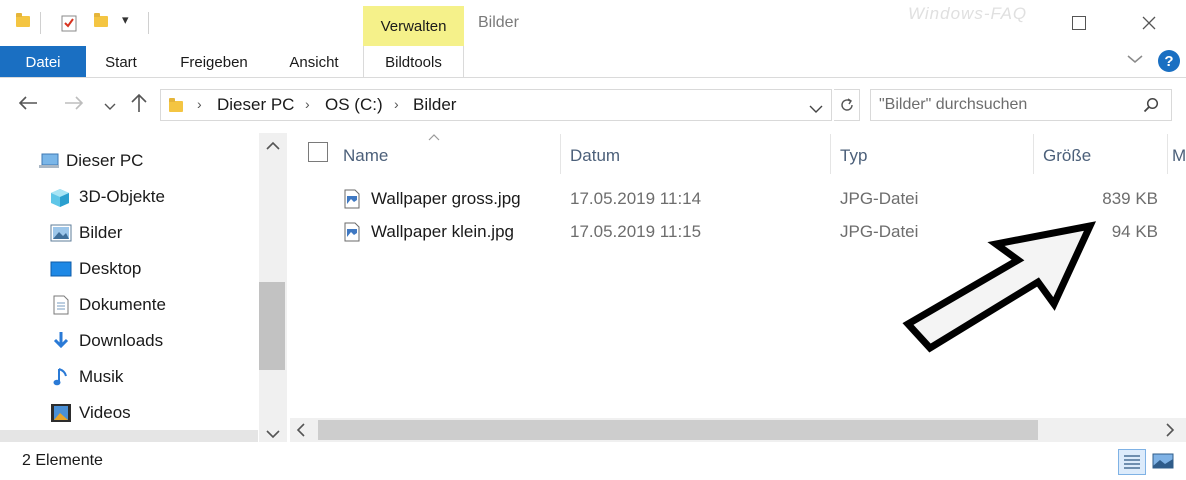  What do you see at coordinates (318, 152) in the screenshot?
I see `select-all-checkbox` at bounding box center [318, 152].